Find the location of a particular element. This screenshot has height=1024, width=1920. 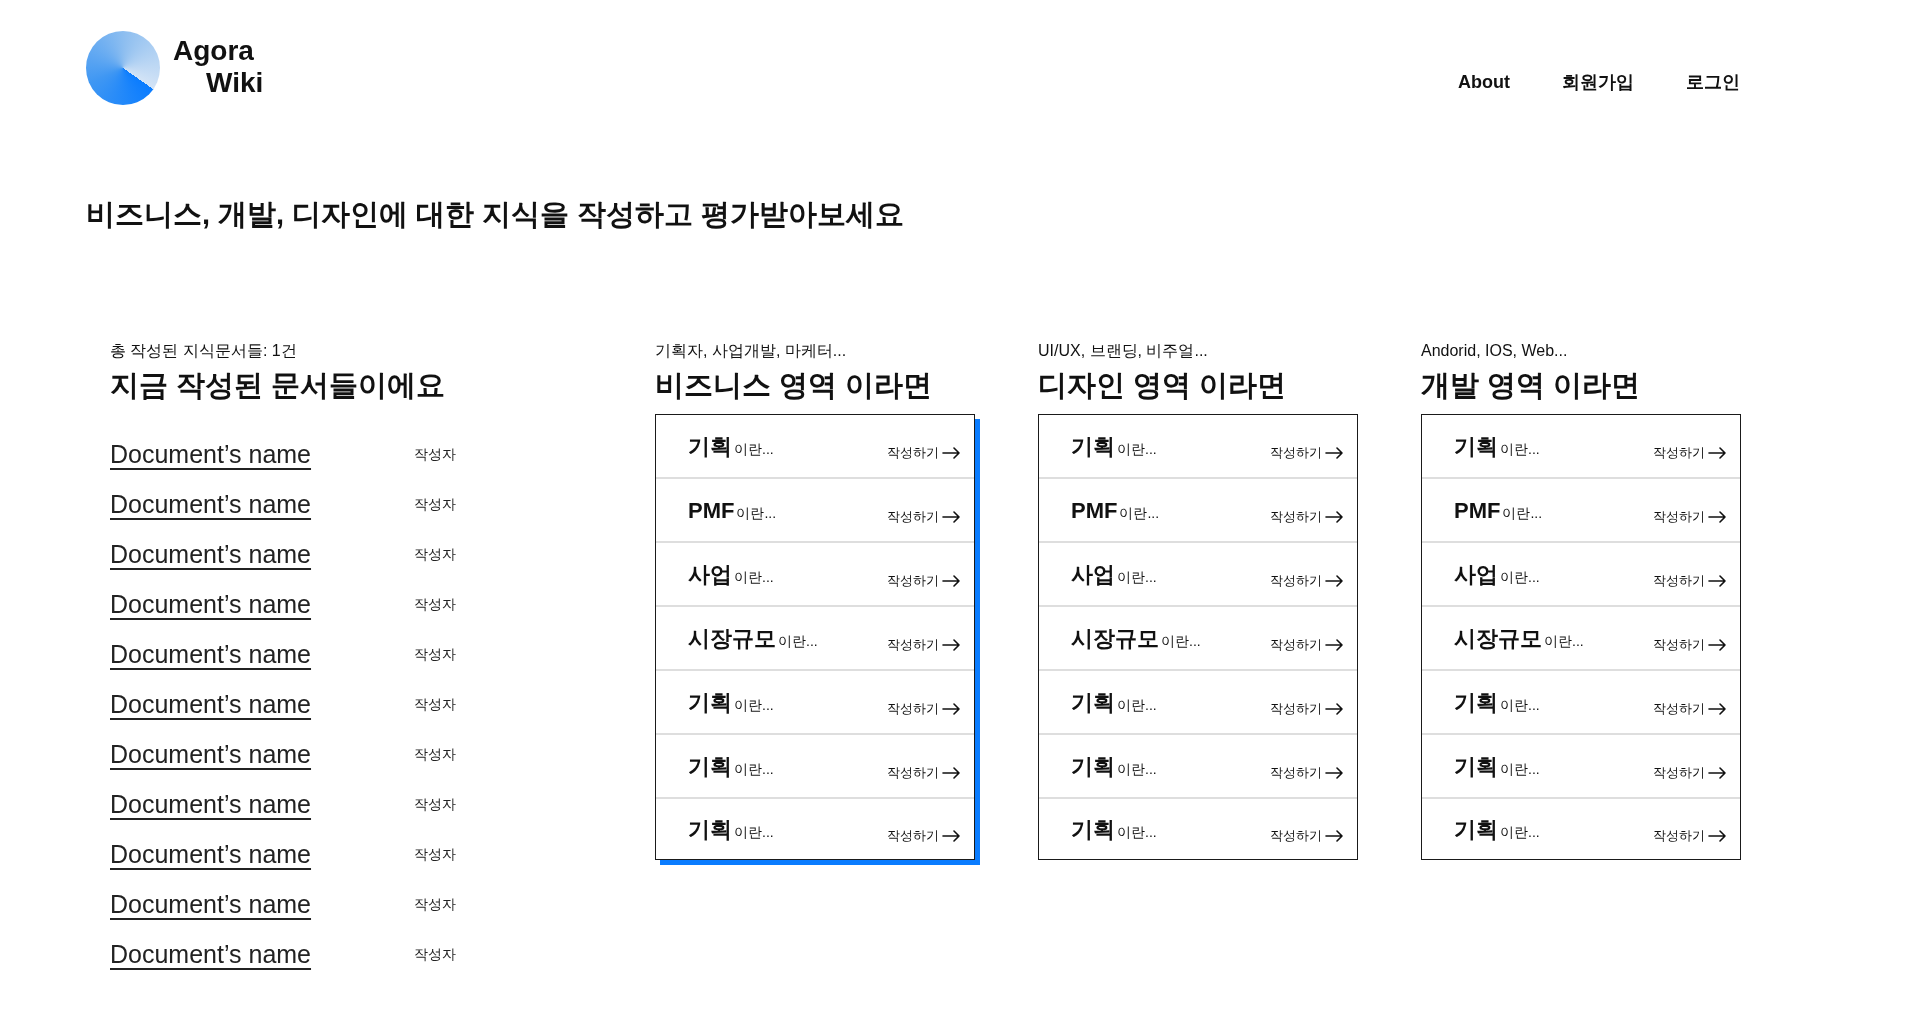

nav-link: 로그인 is located at coordinates (1713, 82).